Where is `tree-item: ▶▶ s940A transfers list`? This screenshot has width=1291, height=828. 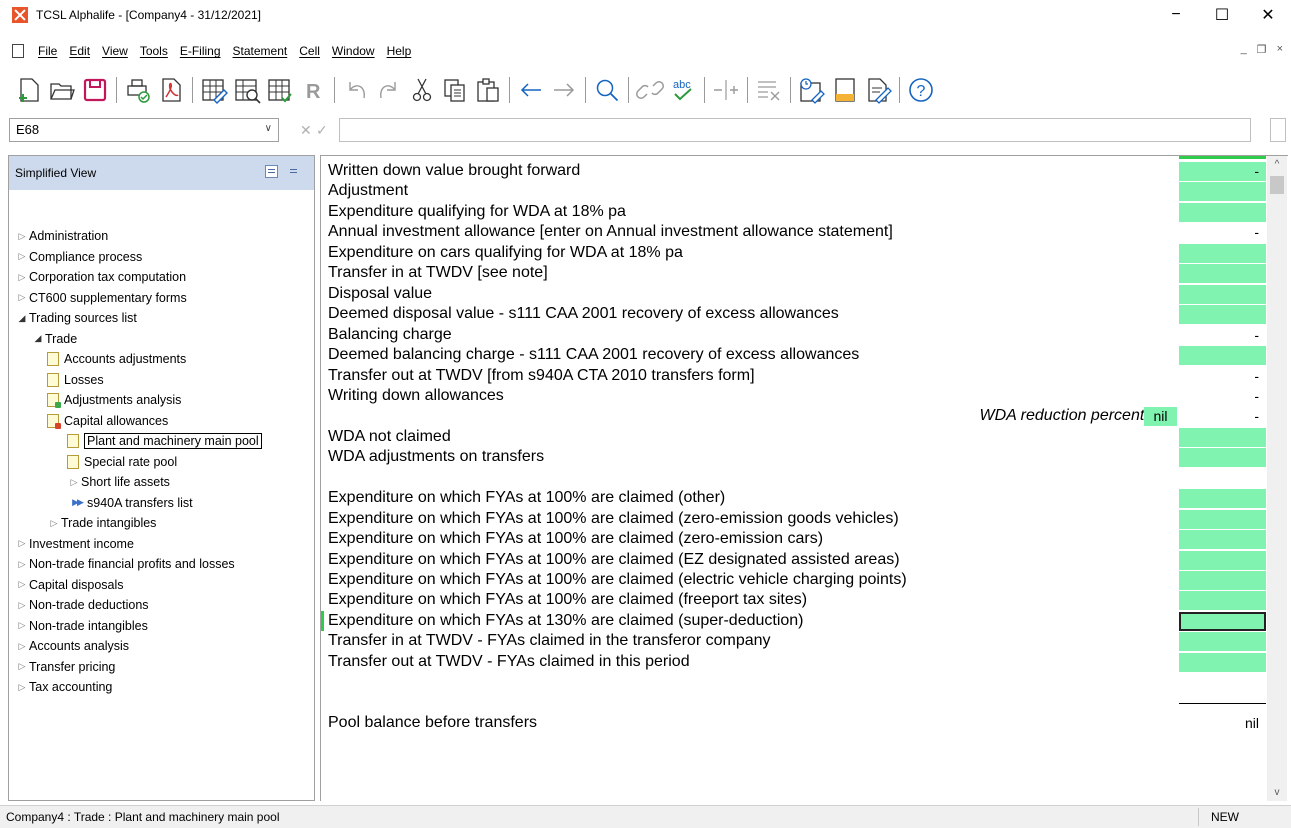
tree-item: ▶▶ s940A transfers list is located at coordinates (130, 503).